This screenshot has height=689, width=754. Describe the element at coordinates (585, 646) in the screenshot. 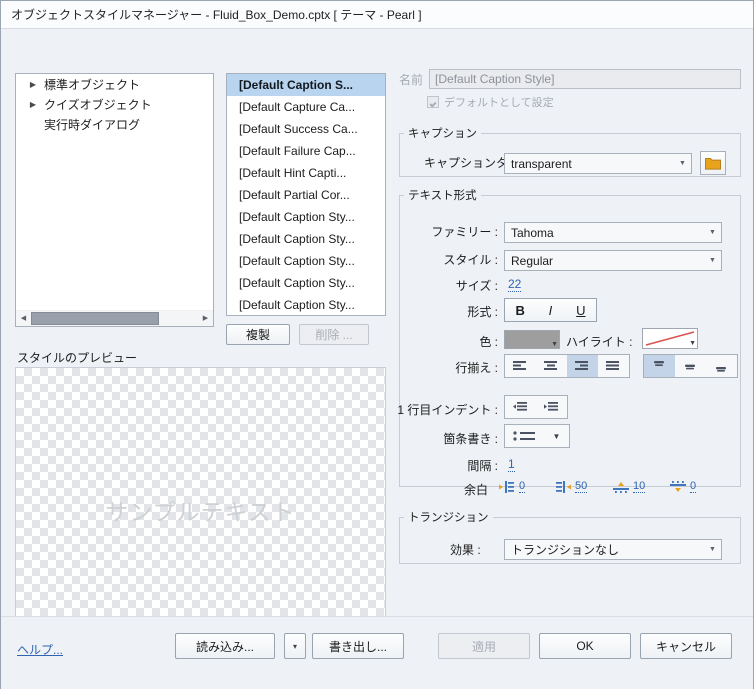

I see `ok-button: OK` at that location.